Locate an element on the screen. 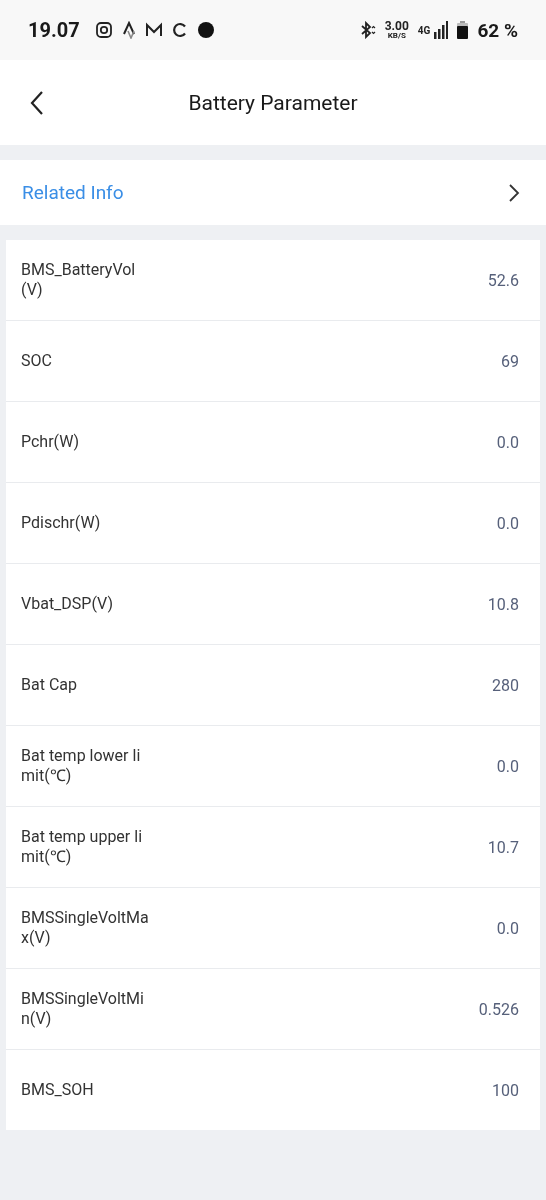 This screenshot has width=546, height=1200. parameter-value: 0.526 is located at coordinates (498, 1009).